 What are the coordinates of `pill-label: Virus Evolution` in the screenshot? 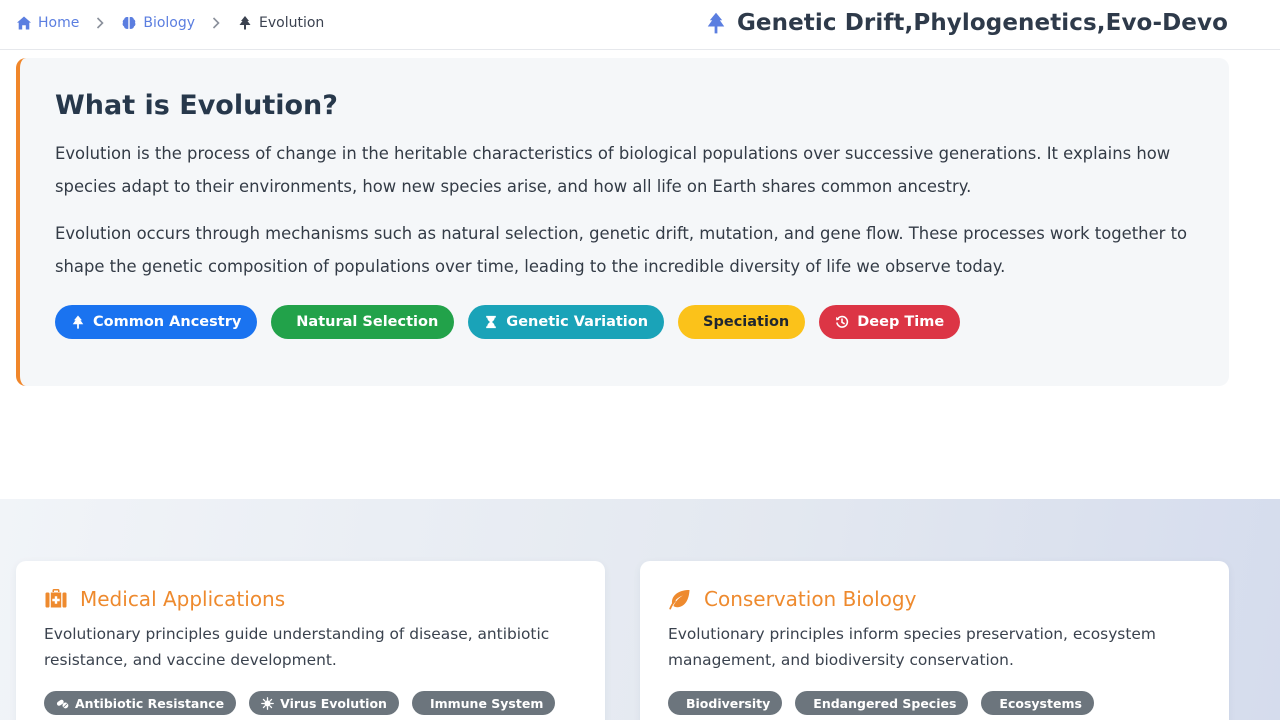 It's located at (333, 703).